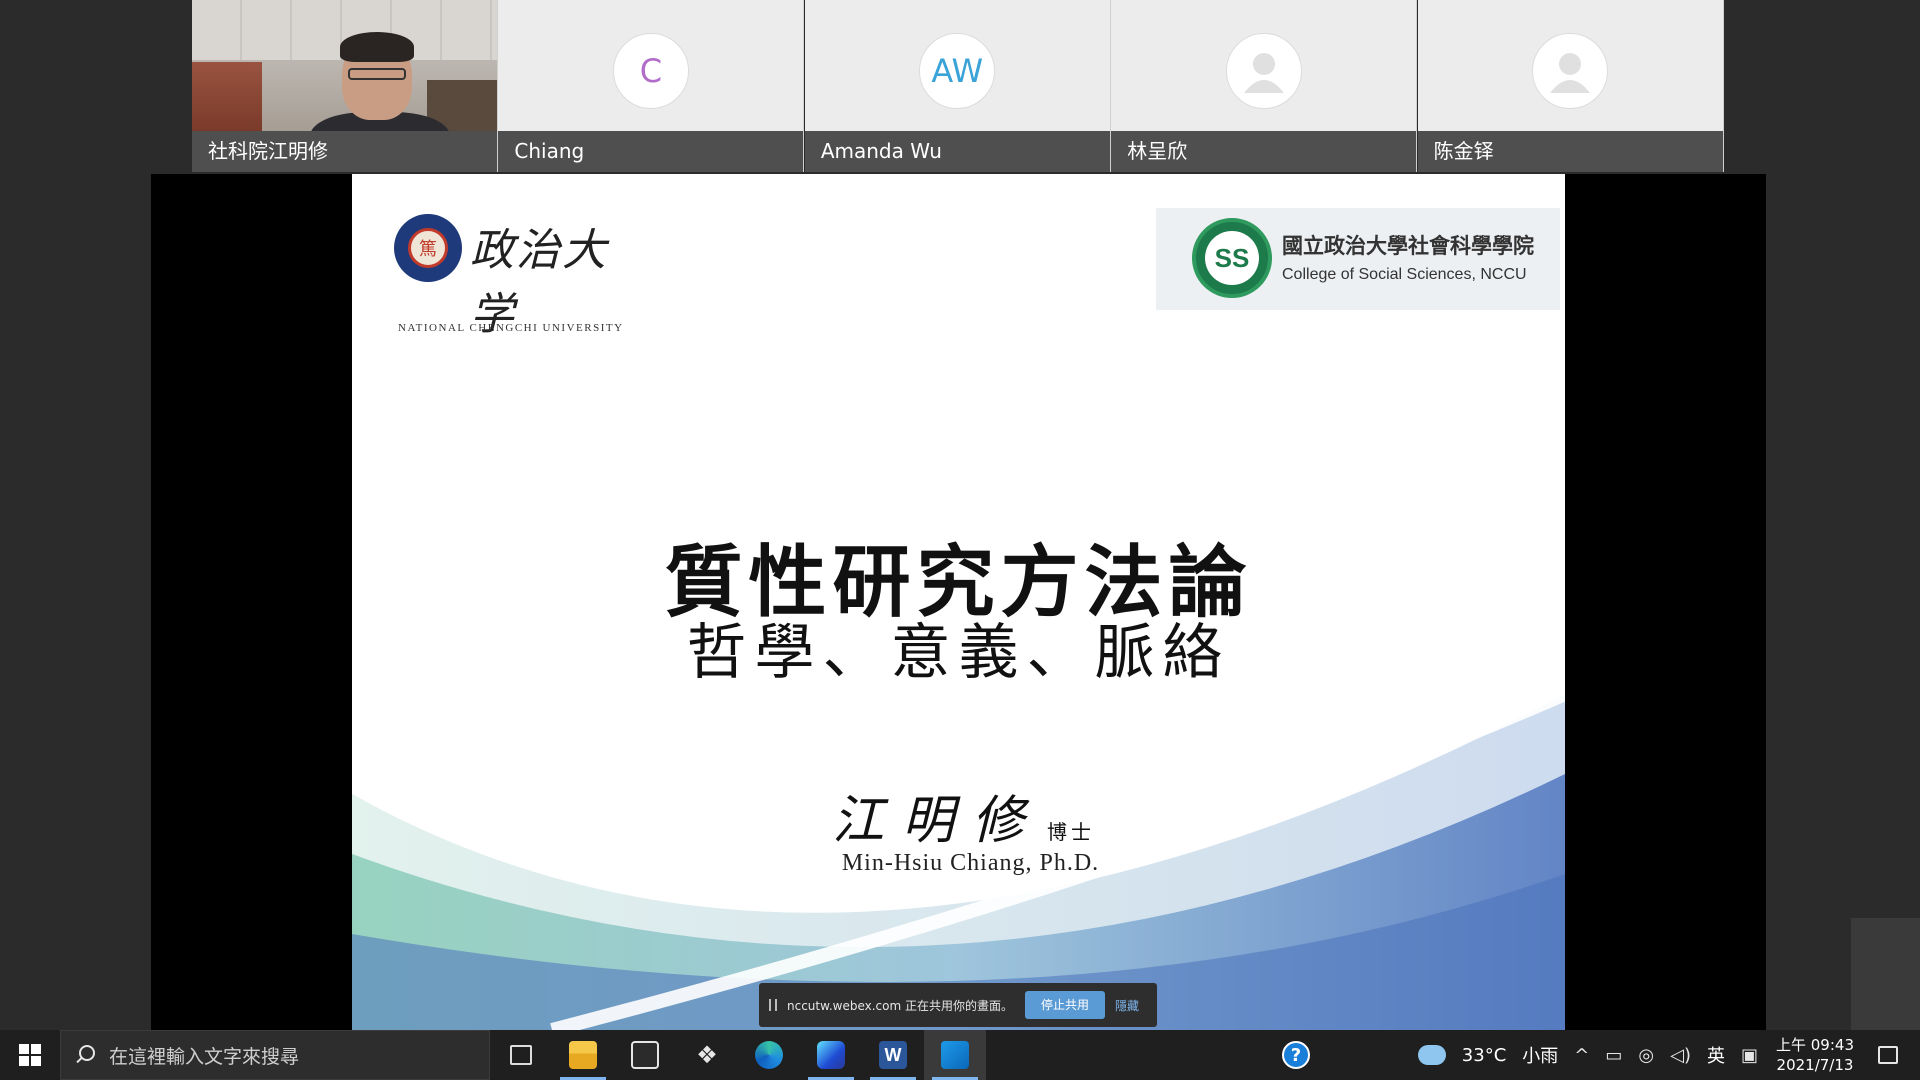 Image resolution: width=1920 pixels, height=1080 pixels. I want to click on search-icon, so click(85, 1055).